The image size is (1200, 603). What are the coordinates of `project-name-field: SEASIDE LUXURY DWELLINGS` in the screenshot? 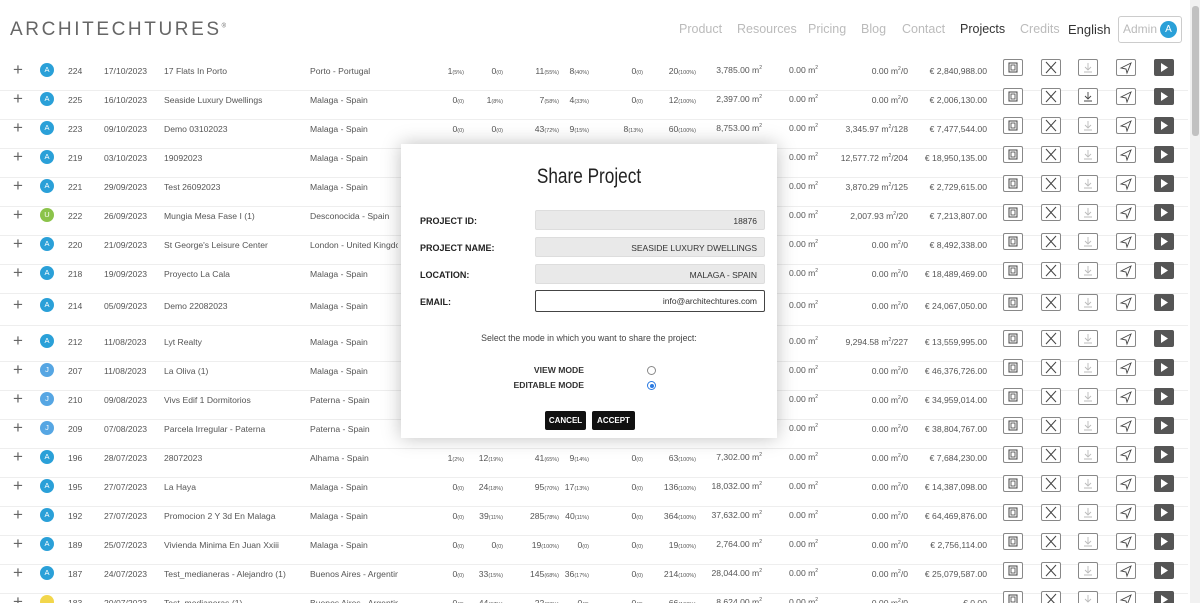 It's located at (650, 247).